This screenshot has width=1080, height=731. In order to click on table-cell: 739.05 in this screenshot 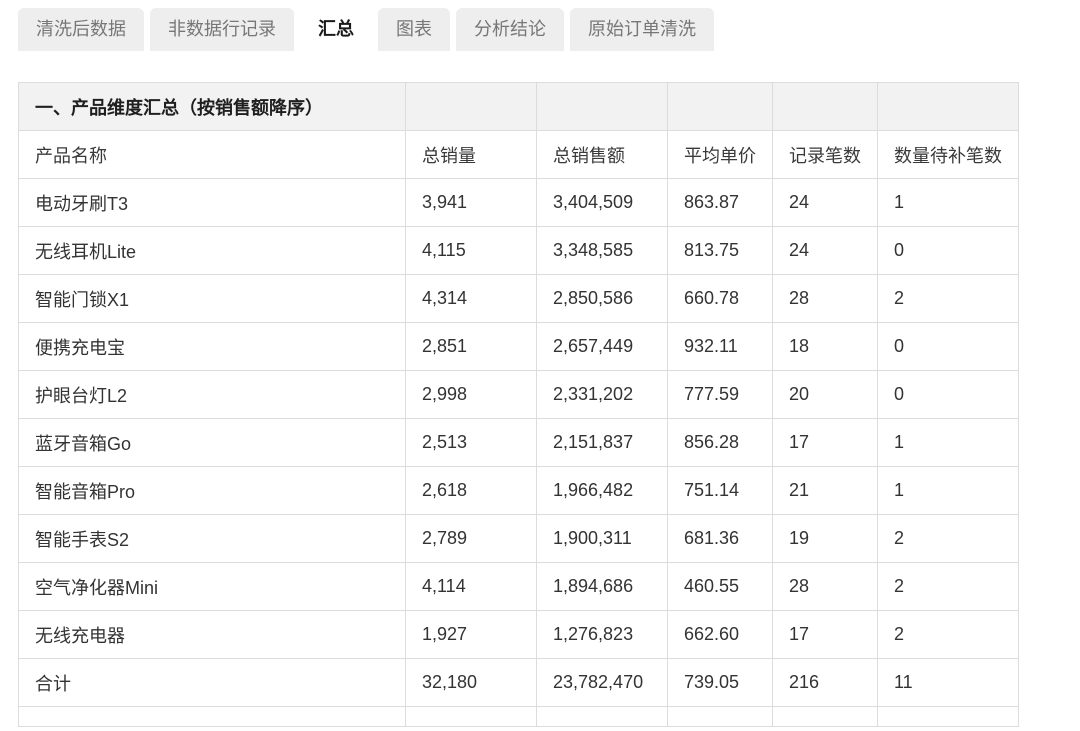, I will do `click(720, 682)`.